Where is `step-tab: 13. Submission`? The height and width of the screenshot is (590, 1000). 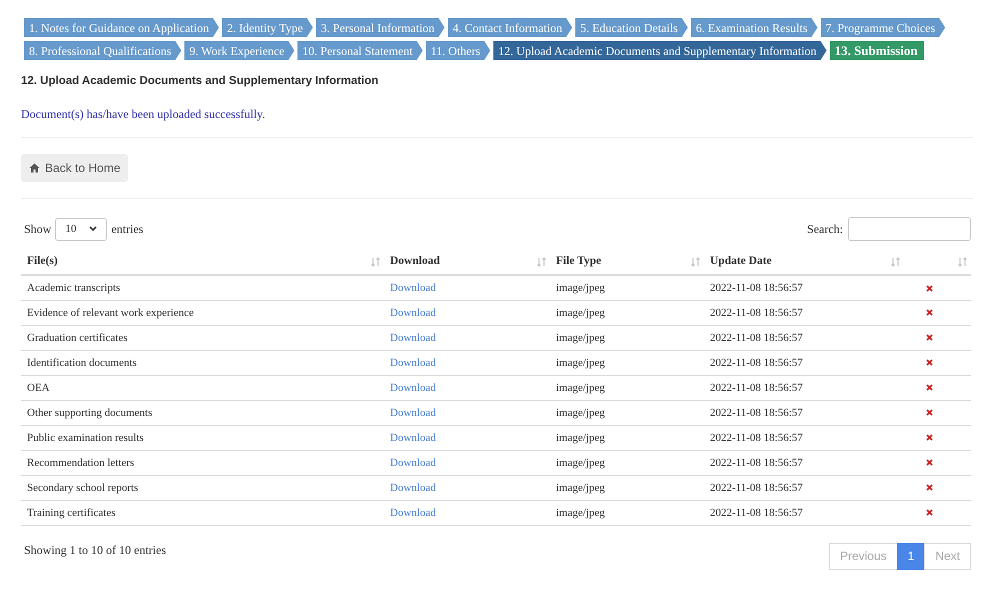 step-tab: 13. Submission is located at coordinates (877, 50).